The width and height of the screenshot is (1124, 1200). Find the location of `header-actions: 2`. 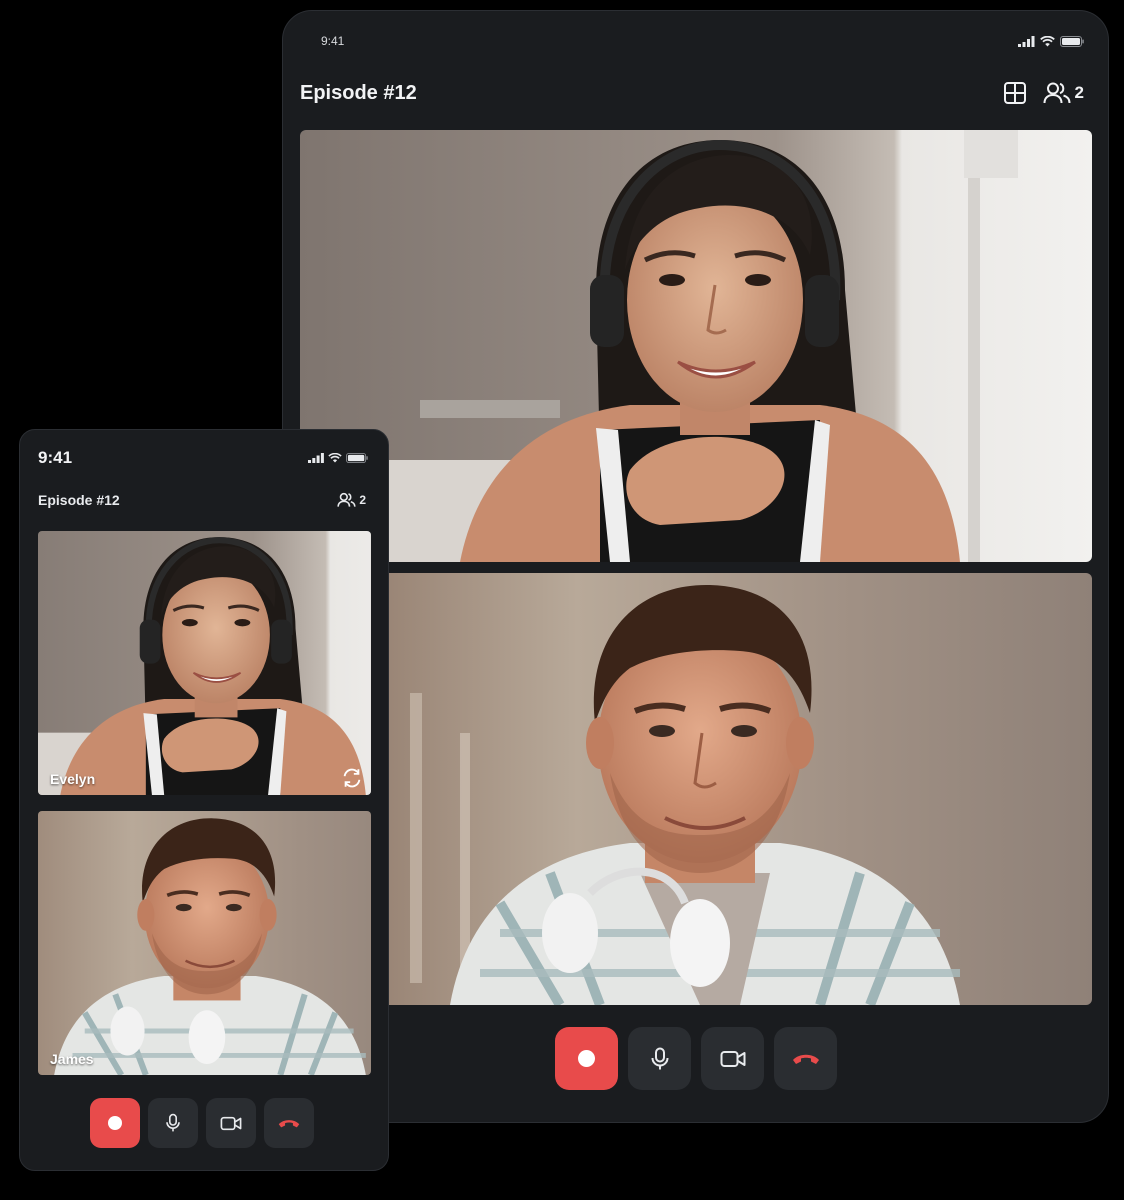

header-actions: 2 is located at coordinates (1043, 93).